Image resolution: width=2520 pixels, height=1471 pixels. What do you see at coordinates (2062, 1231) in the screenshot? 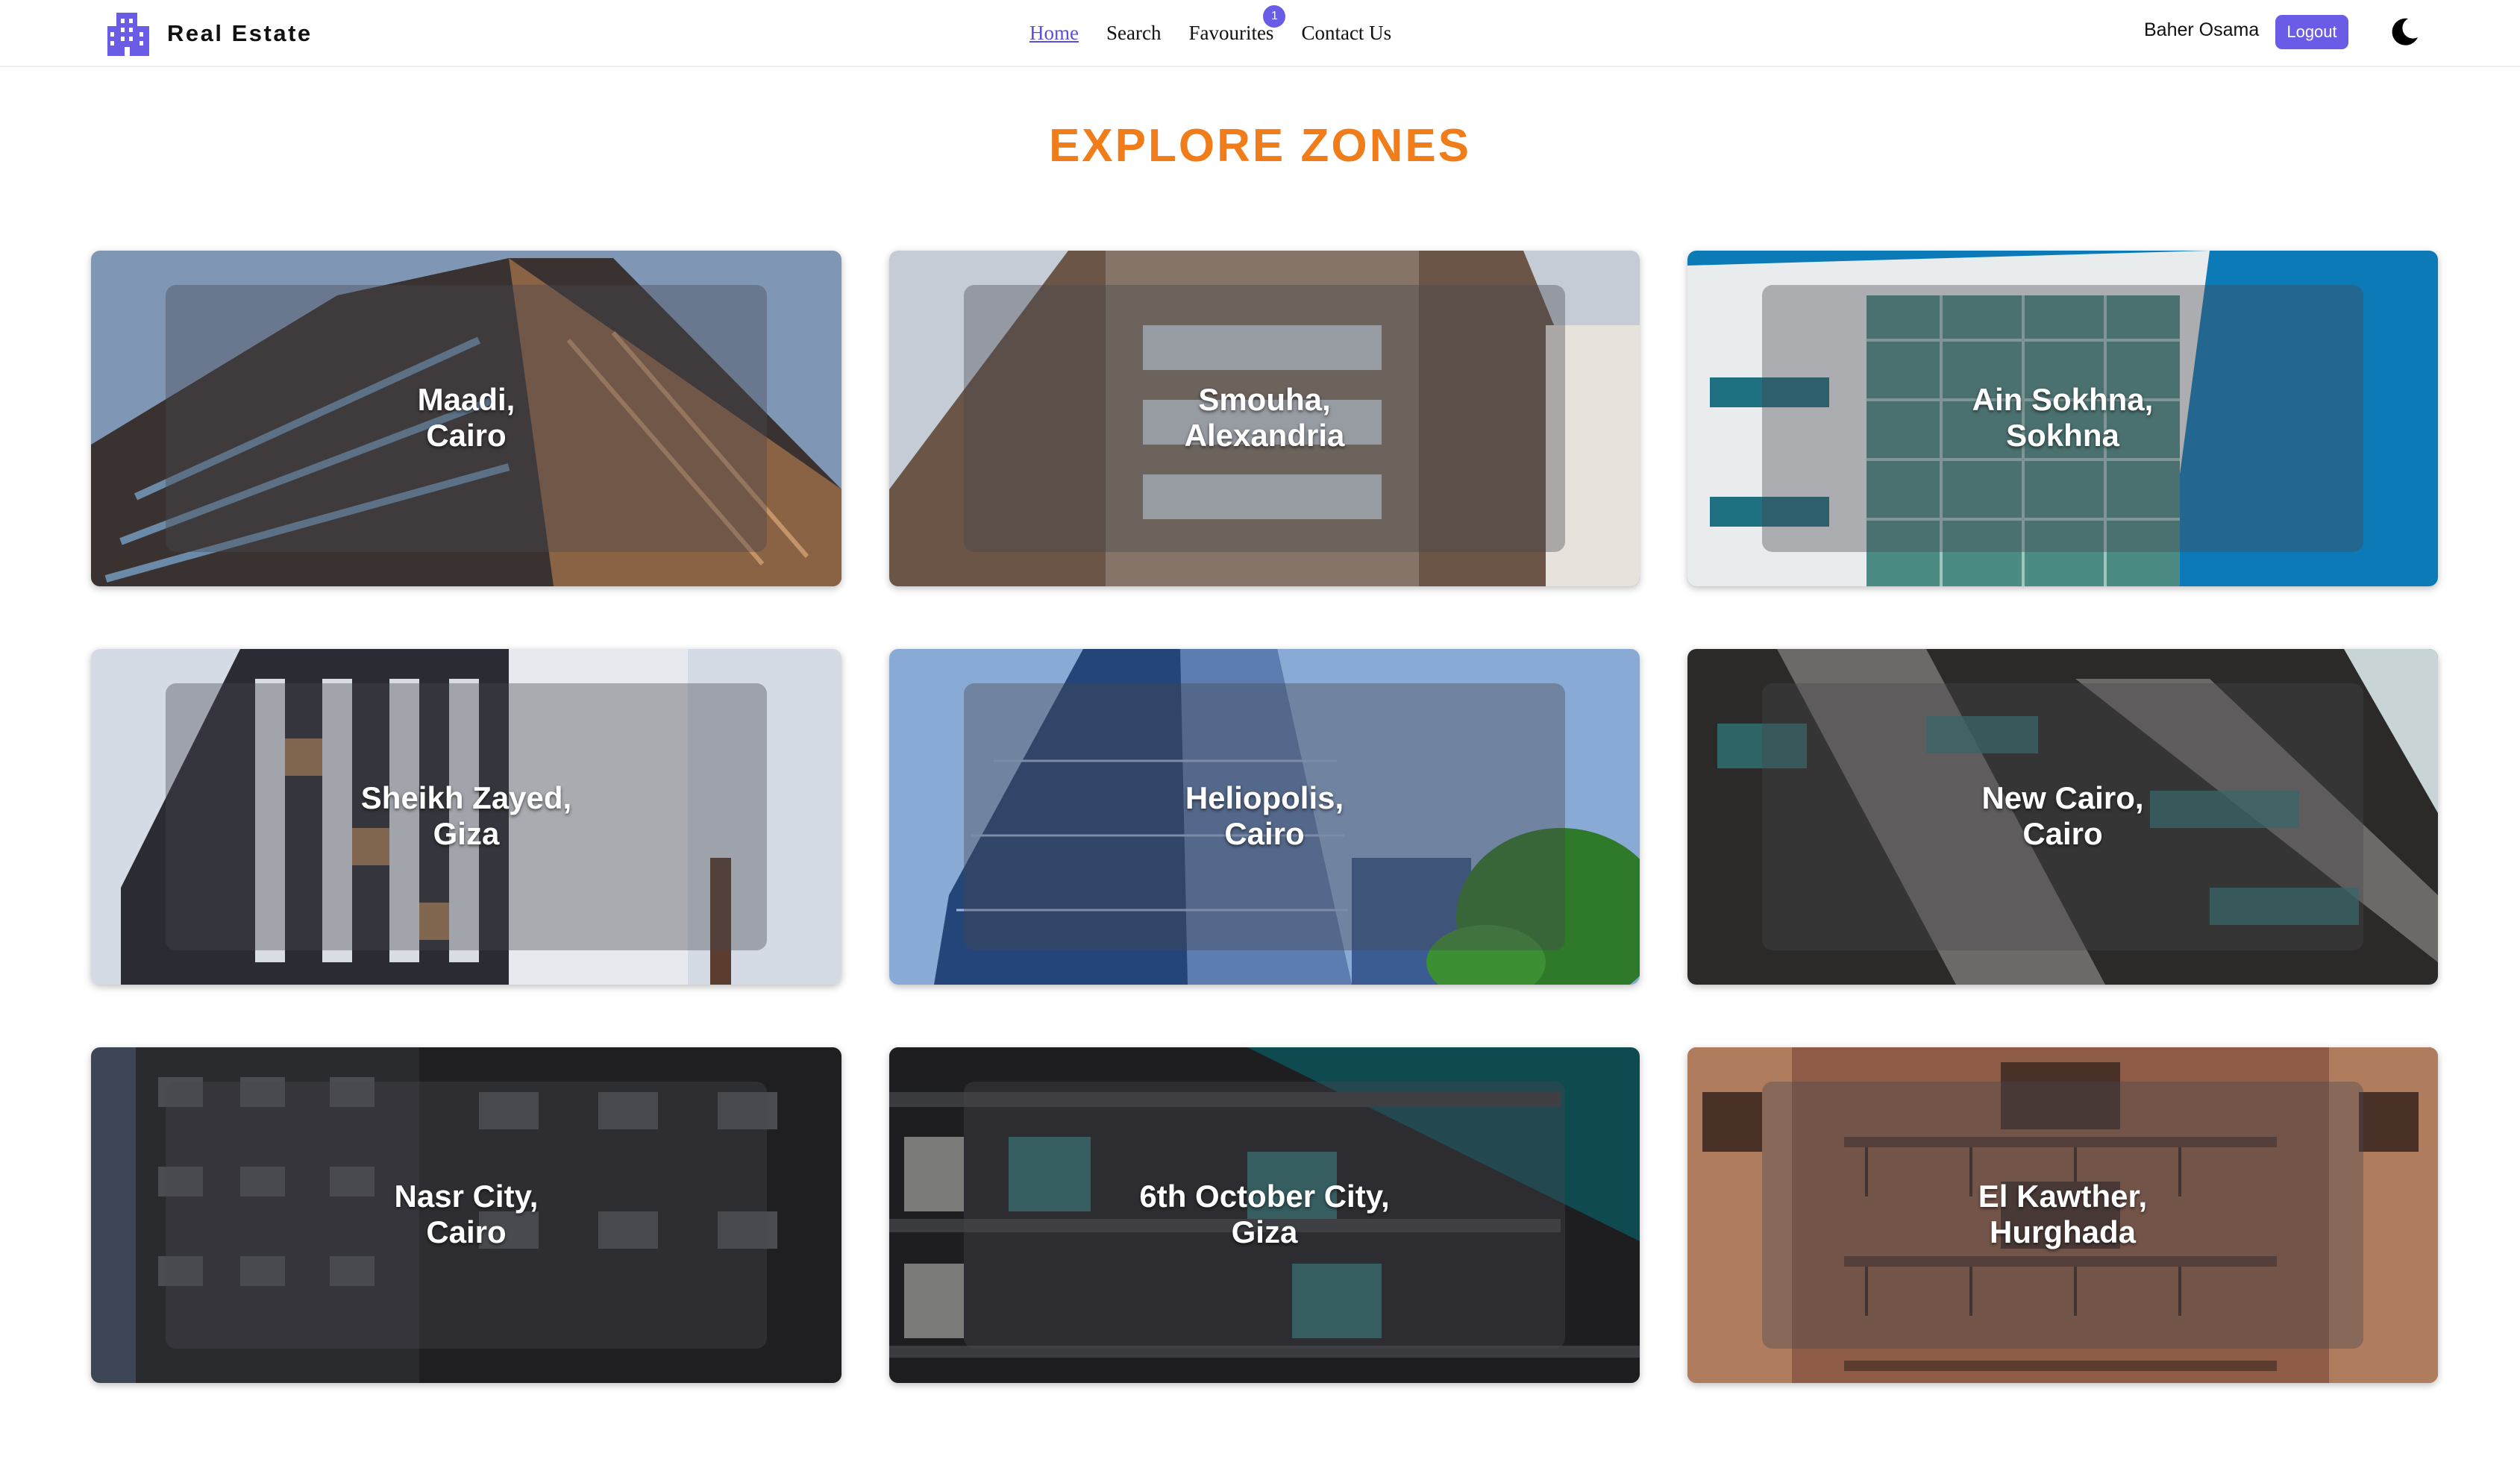
I see `zone-region: Hurghada` at bounding box center [2062, 1231].